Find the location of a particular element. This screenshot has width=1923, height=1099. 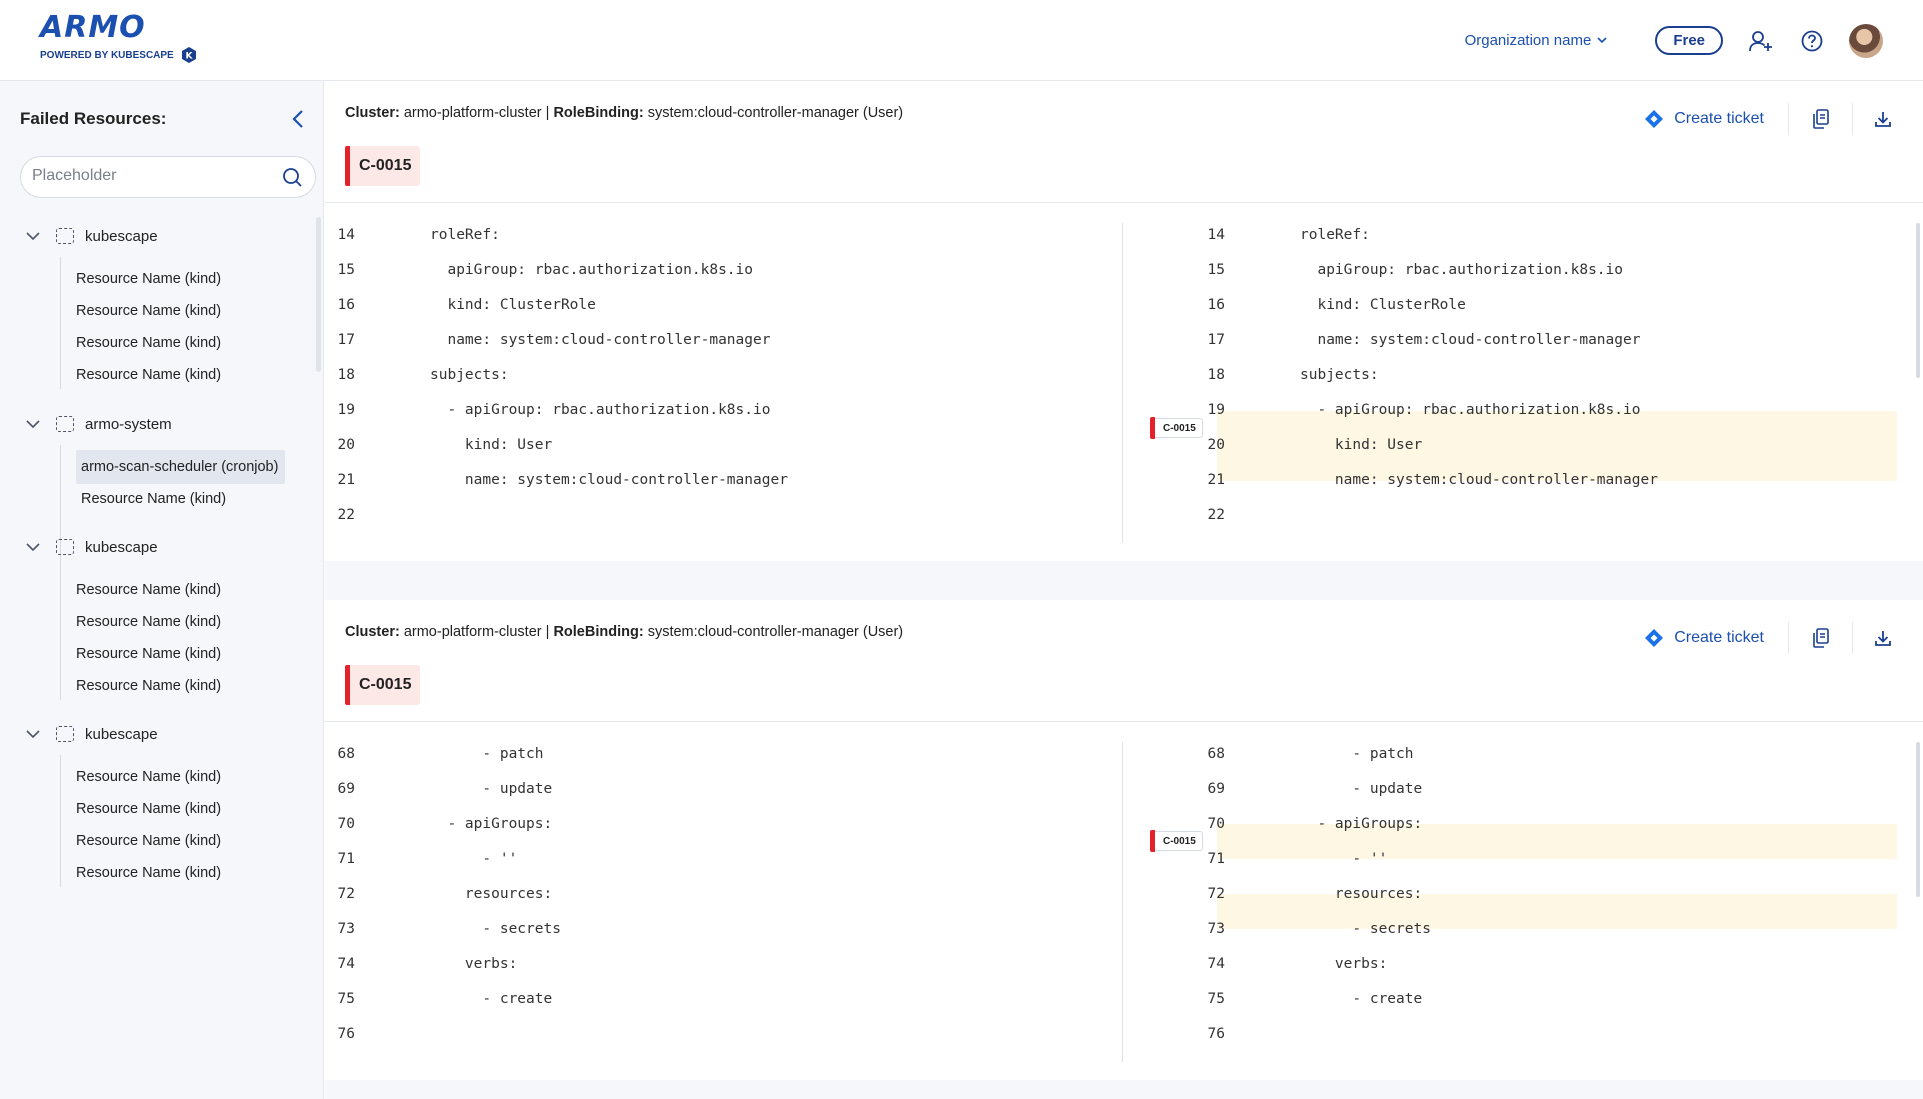

resource-search is located at coordinates (168, 177).